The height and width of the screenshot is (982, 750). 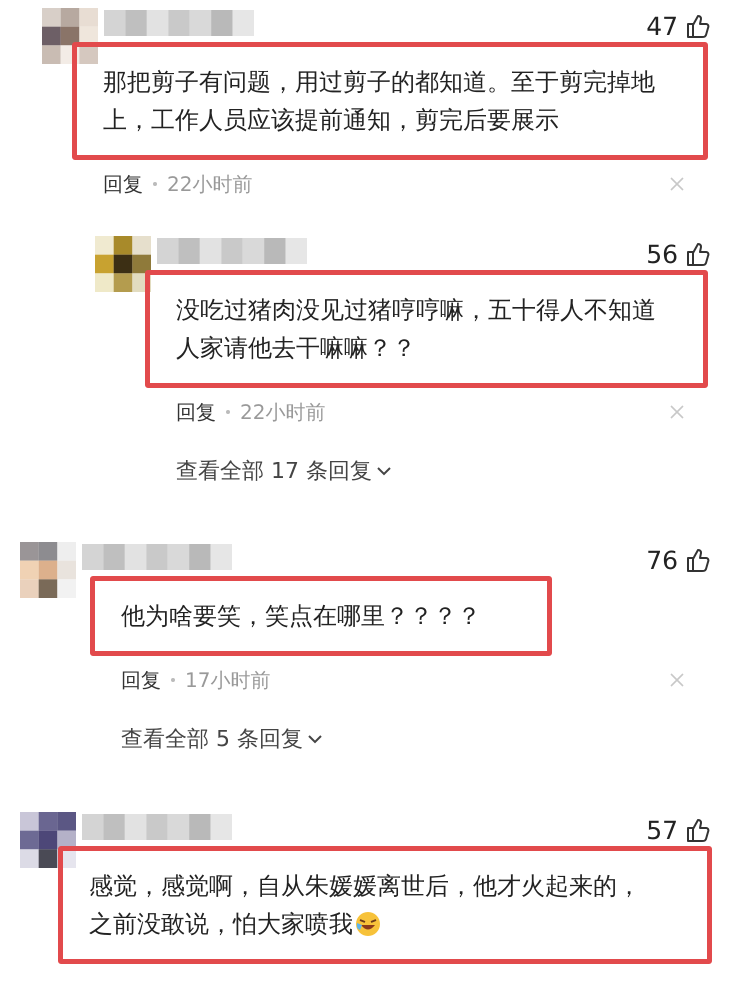 What do you see at coordinates (227, 680) in the screenshot?
I see `comment-time: 17小时前` at bounding box center [227, 680].